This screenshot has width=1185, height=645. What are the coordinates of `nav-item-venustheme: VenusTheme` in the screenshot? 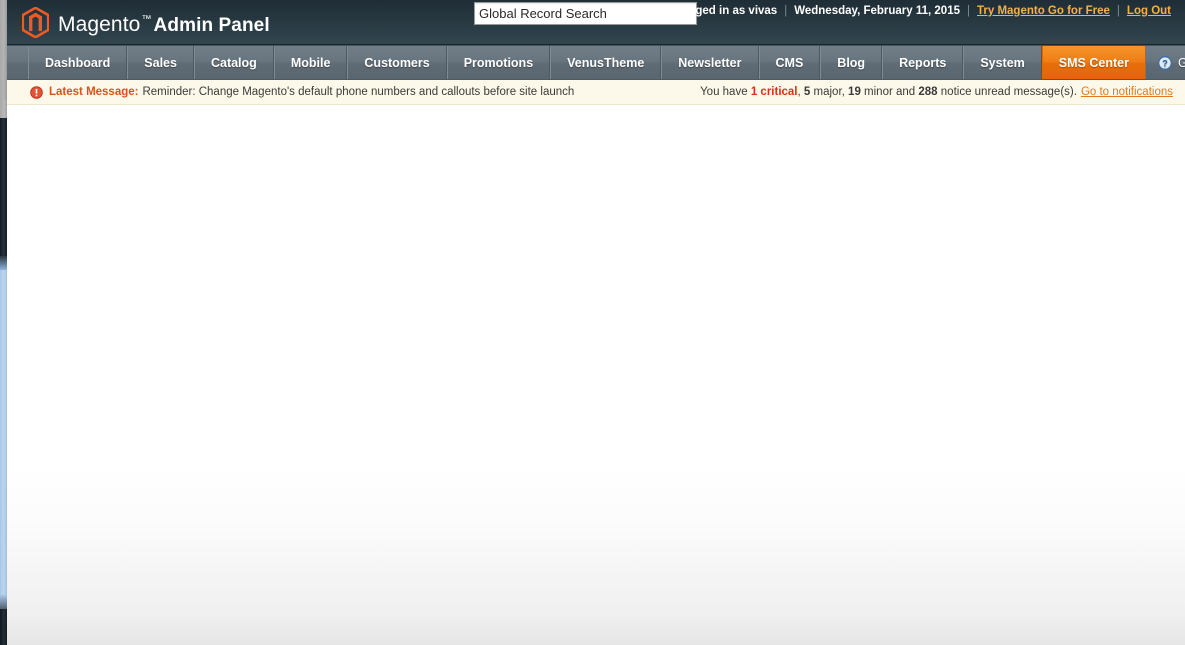 It's located at (606, 62).